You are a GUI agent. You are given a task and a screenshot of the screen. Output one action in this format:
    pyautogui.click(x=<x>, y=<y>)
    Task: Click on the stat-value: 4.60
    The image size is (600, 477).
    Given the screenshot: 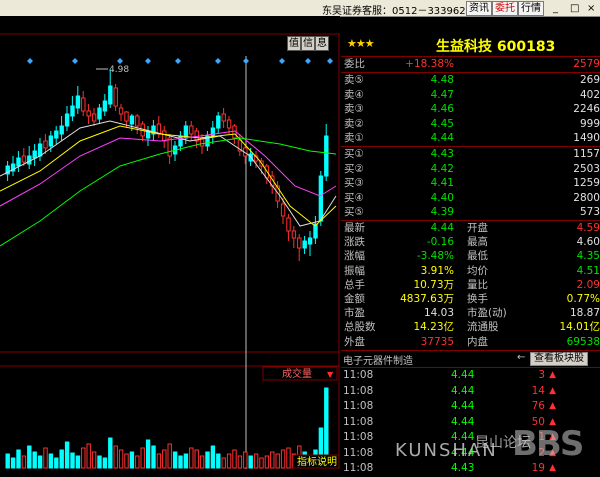 What is the action you would take?
    pyautogui.click(x=588, y=242)
    